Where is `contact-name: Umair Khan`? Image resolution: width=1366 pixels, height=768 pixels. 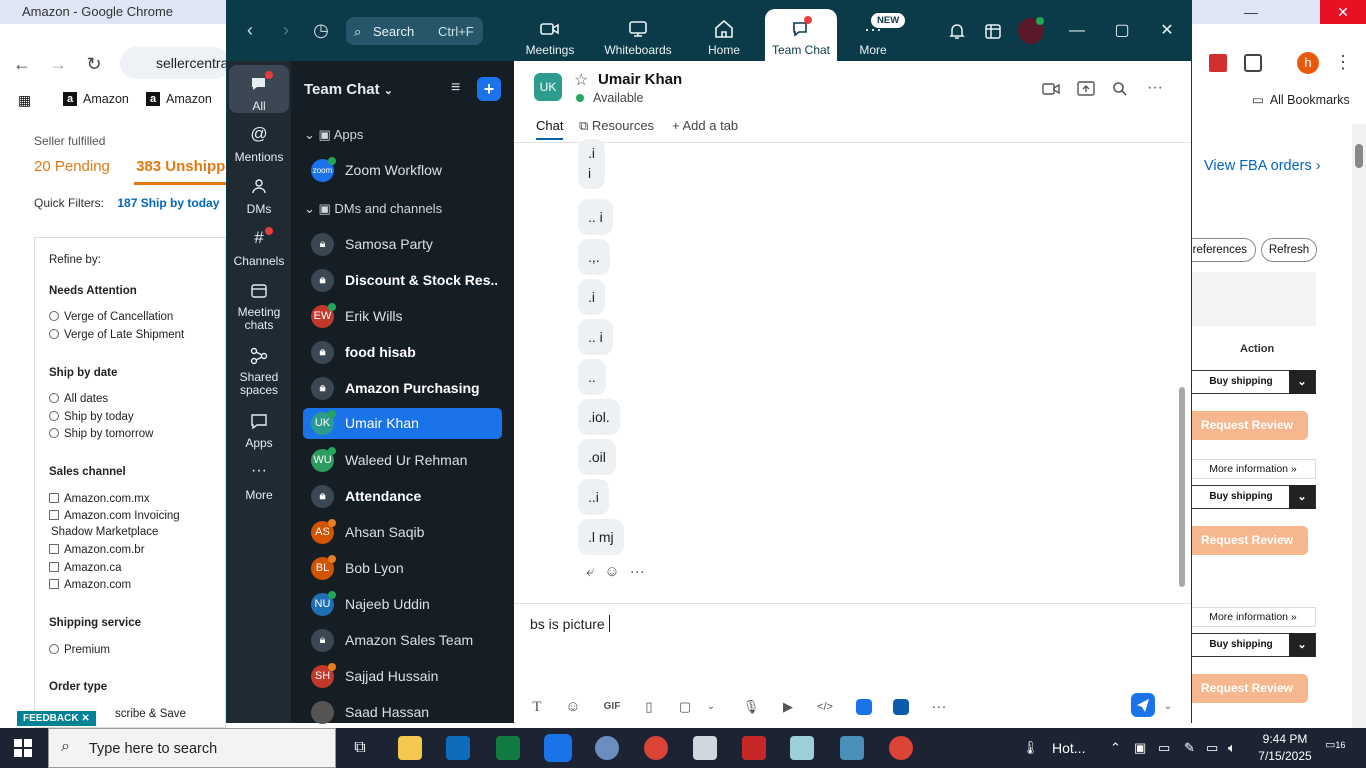 contact-name: Umair Khan is located at coordinates (640, 79).